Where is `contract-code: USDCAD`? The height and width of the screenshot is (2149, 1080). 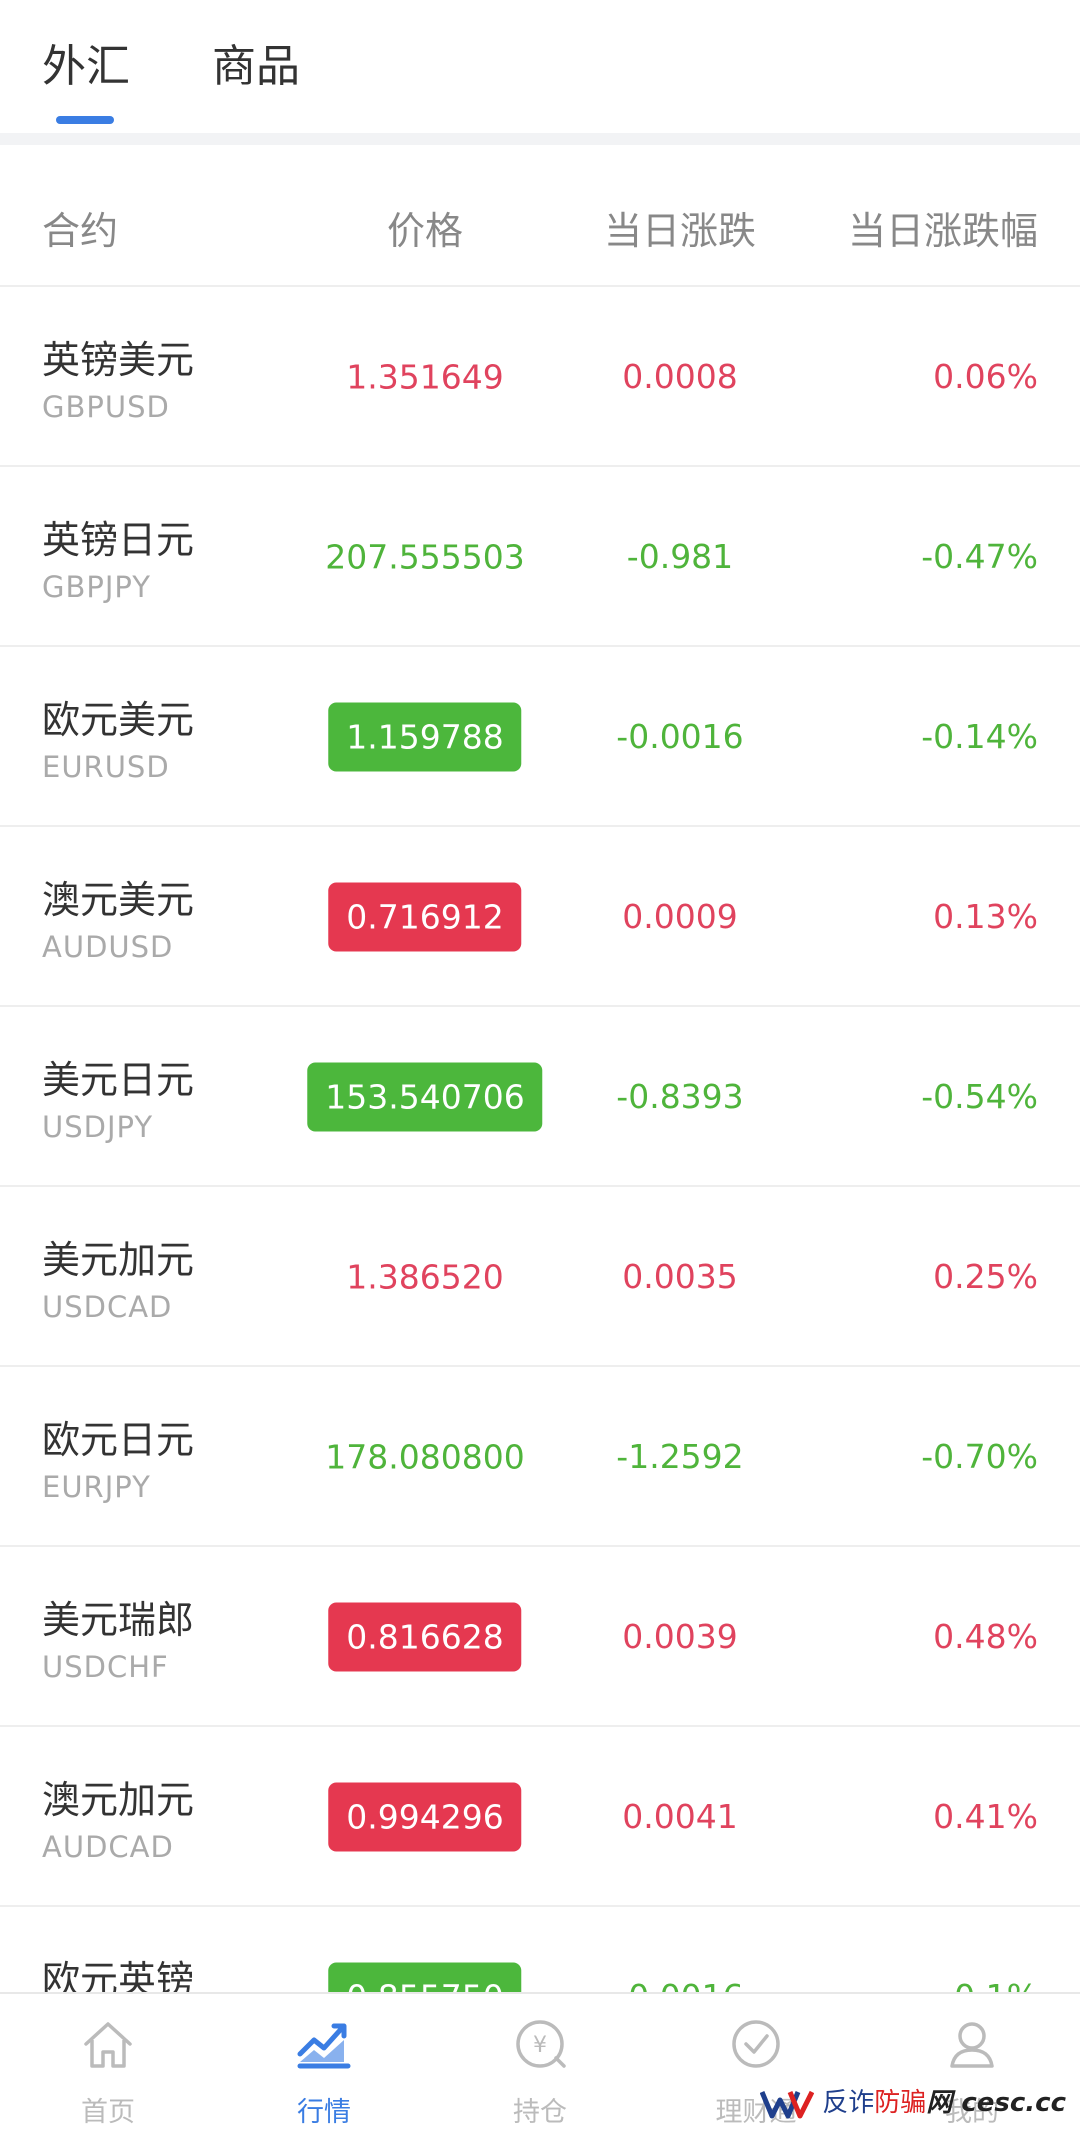
contract-code: USDCAD is located at coordinates (107, 1307).